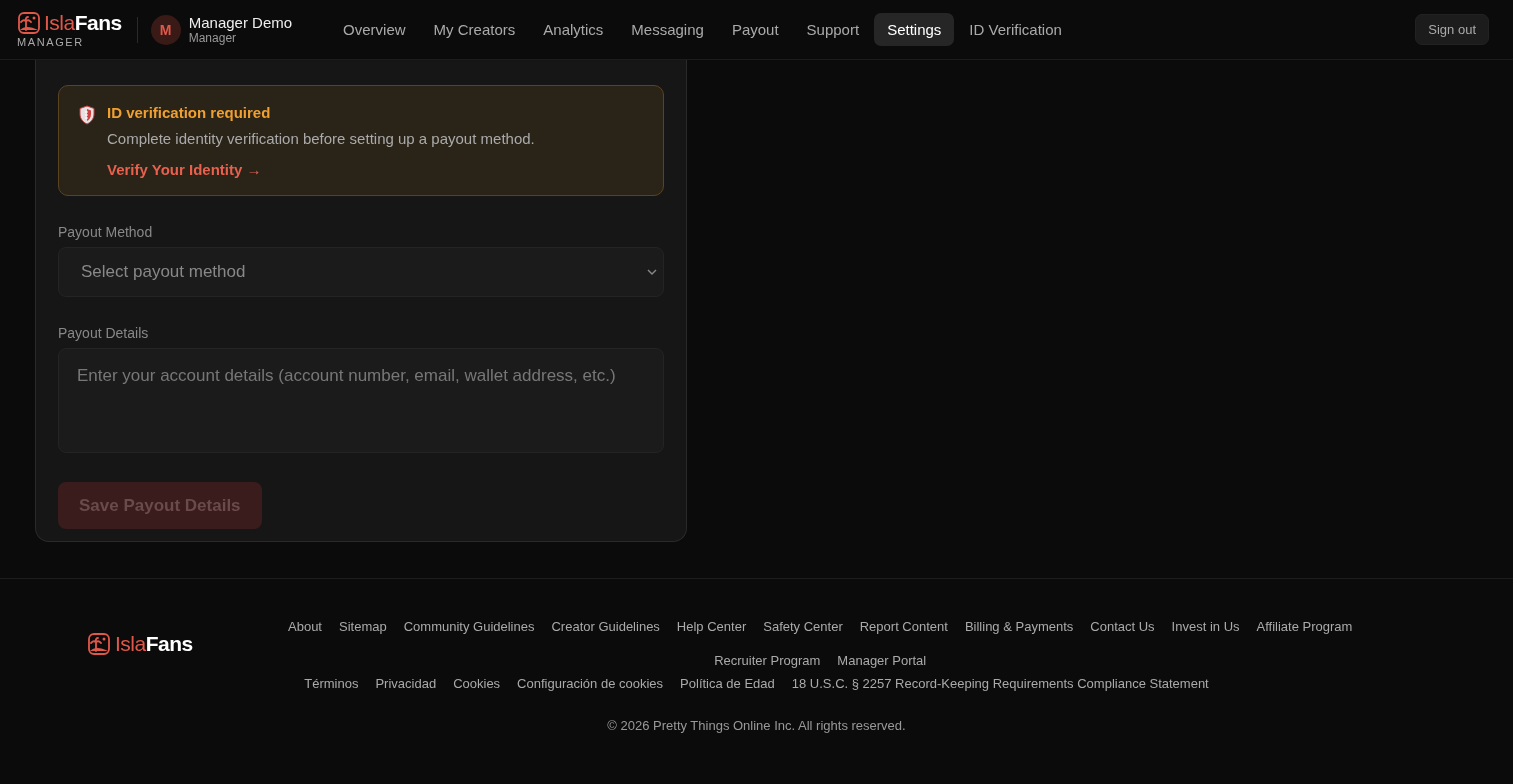  What do you see at coordinates (755, 29) in the screenshot?
I see `nav-tab: Payout` at bounding box center [755, 29].